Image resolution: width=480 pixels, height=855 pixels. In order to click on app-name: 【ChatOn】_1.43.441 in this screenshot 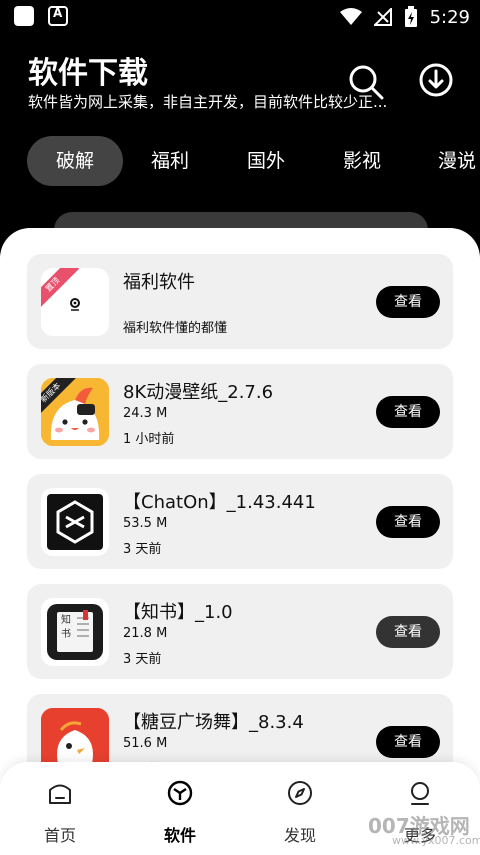, I will do `click(219, 502)`.